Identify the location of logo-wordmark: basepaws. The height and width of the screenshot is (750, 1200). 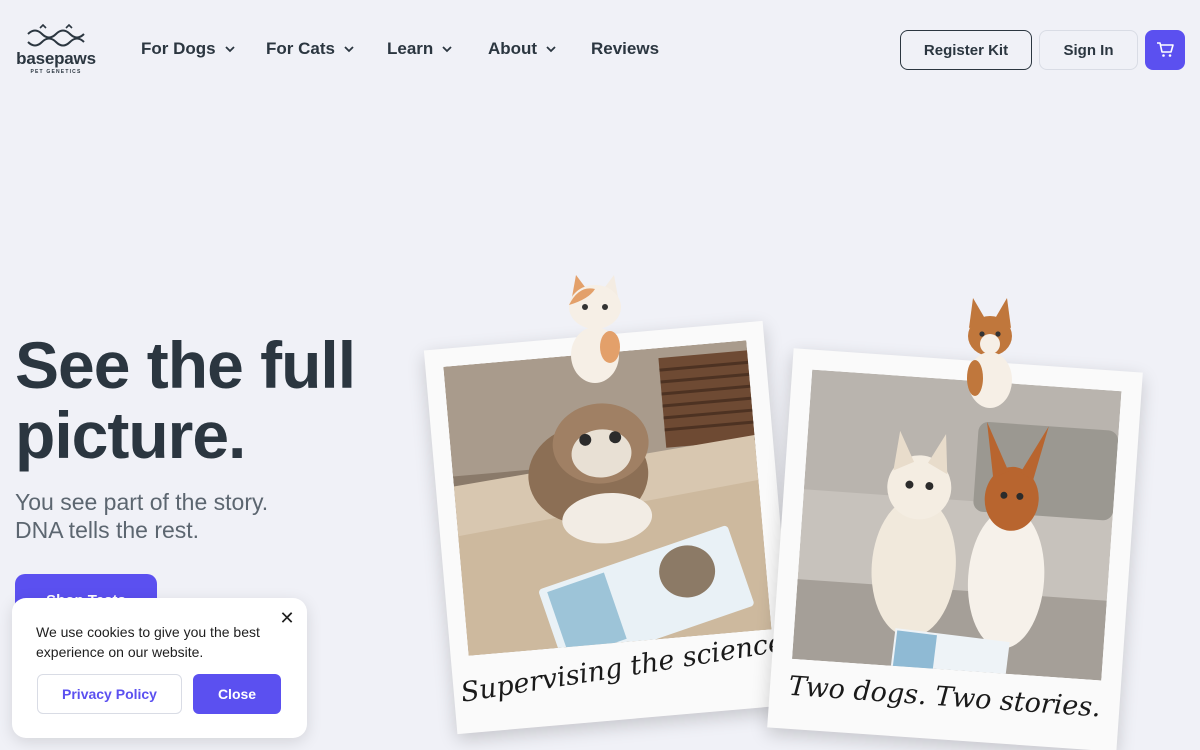
(56, 58).